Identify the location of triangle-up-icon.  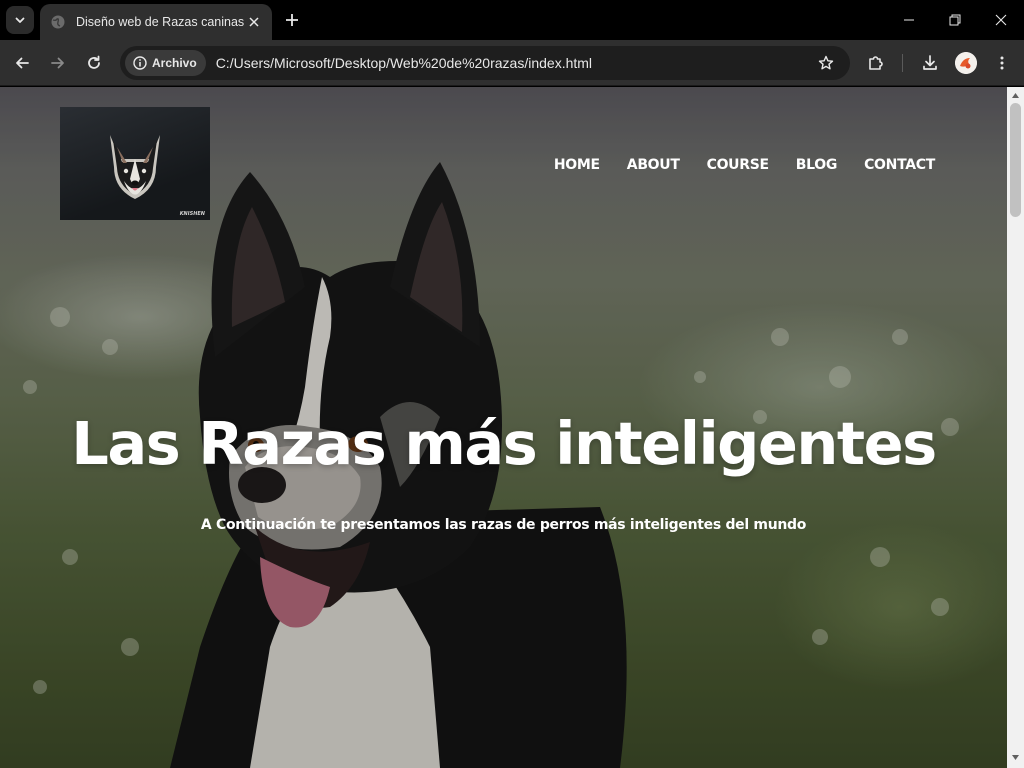
(1015, 95).